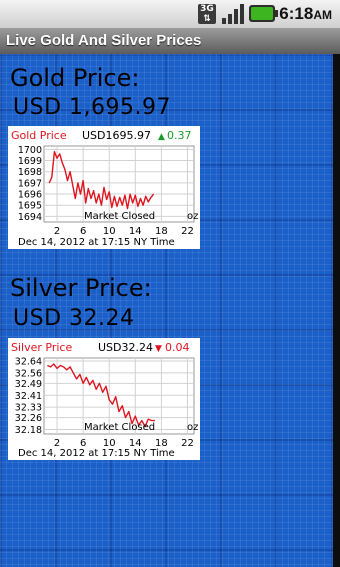  I want to click on silver-y-tick-label: 32.56, so click(28, 373).